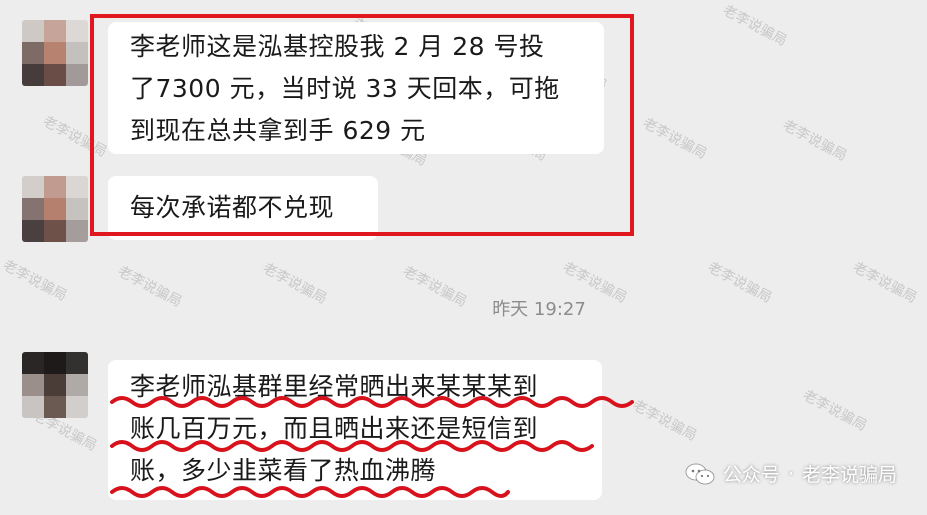 Image resolution: width=927 pixels, height=515 pixels. Describe the element at coordinates (539, 309) in the screenshot. I see `timestamp: 昨天 19:27` at that location.